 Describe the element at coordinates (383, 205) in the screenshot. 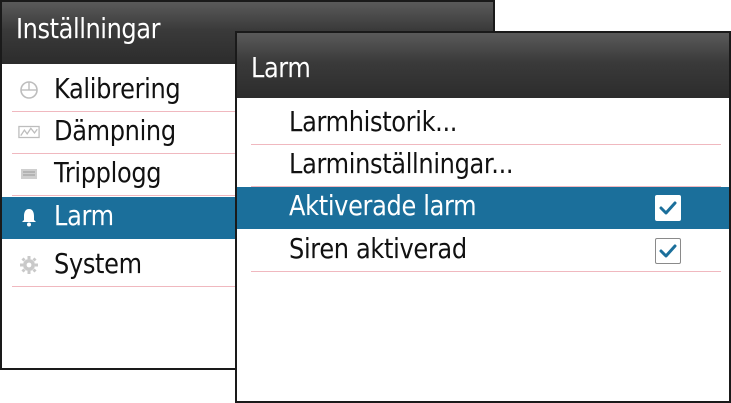

I see `alarm-item-label: Aktiverade larm` at that location.